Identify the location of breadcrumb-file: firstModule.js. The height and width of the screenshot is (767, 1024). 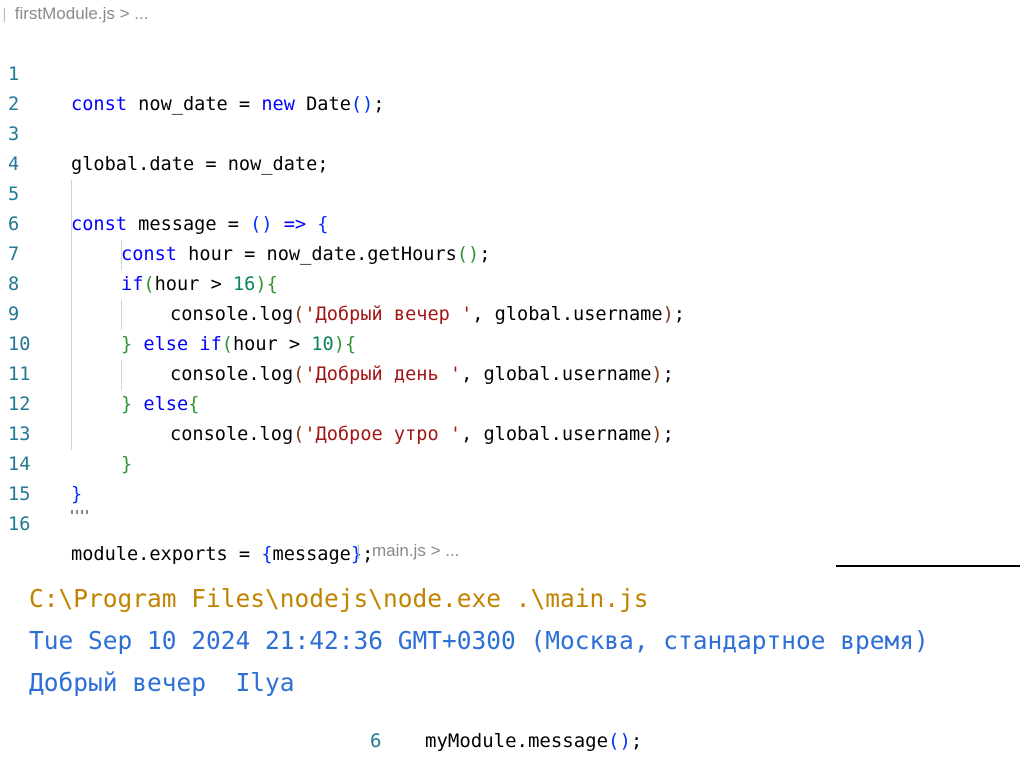
(65, 13).